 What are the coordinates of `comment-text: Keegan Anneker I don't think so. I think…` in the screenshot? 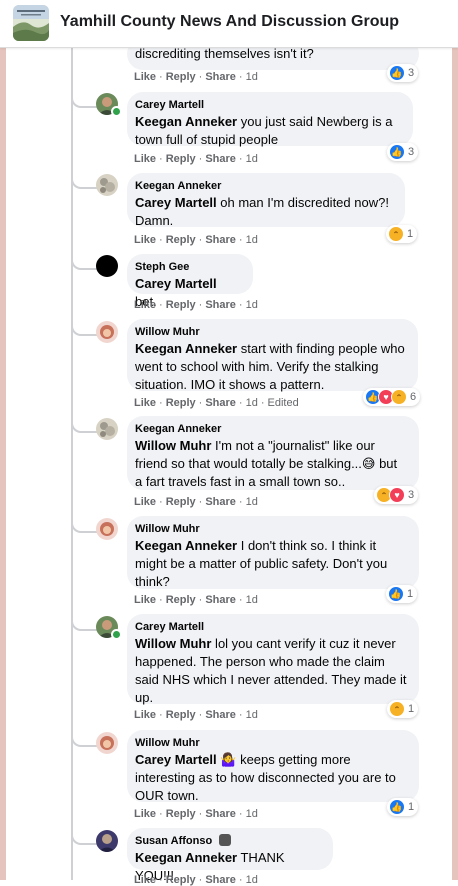 It's located at (261, 563).